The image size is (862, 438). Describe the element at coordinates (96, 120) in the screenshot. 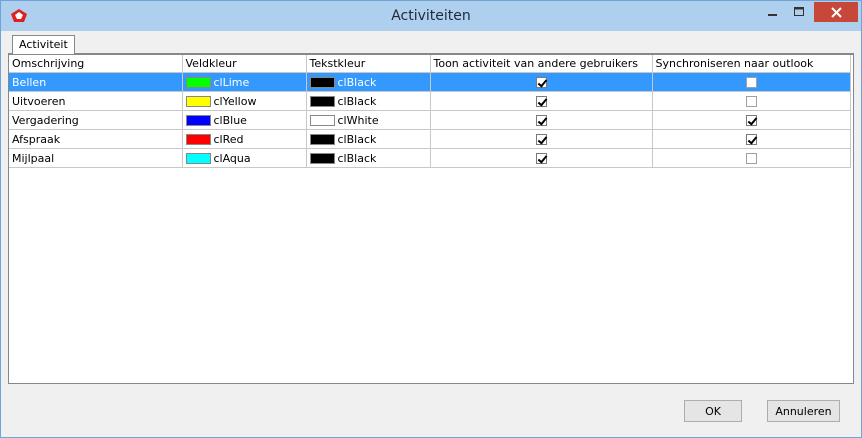

I see `cell-omschrijving: Vergadering` at that location.